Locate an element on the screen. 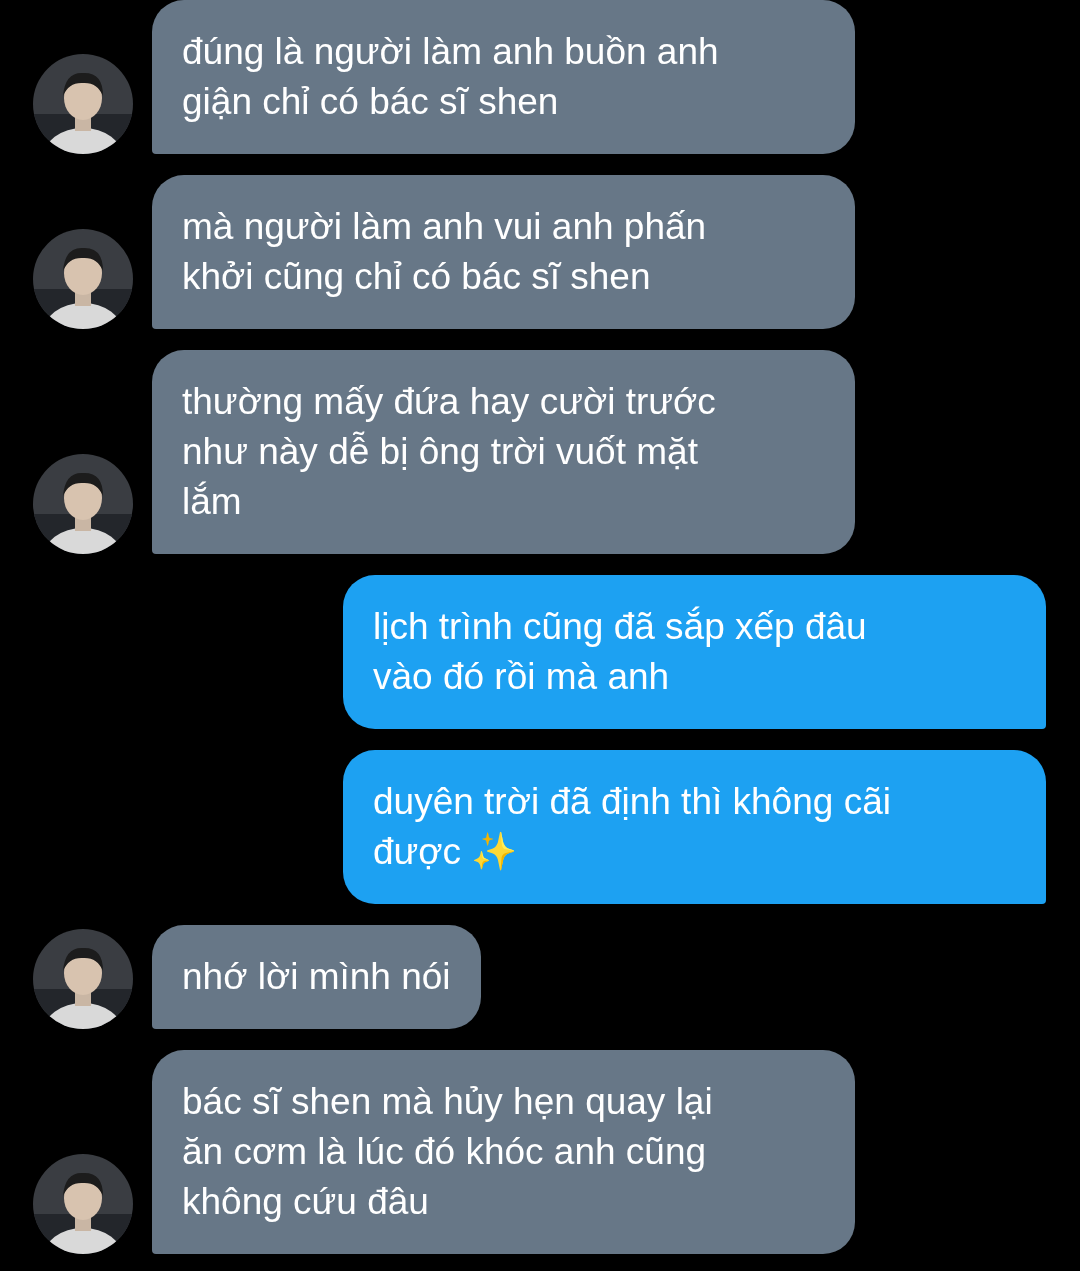  sent-message: lịch trình cũng đã sắp xếp đâu vào đó rồi mà anh is located at coordinates (694, 652).